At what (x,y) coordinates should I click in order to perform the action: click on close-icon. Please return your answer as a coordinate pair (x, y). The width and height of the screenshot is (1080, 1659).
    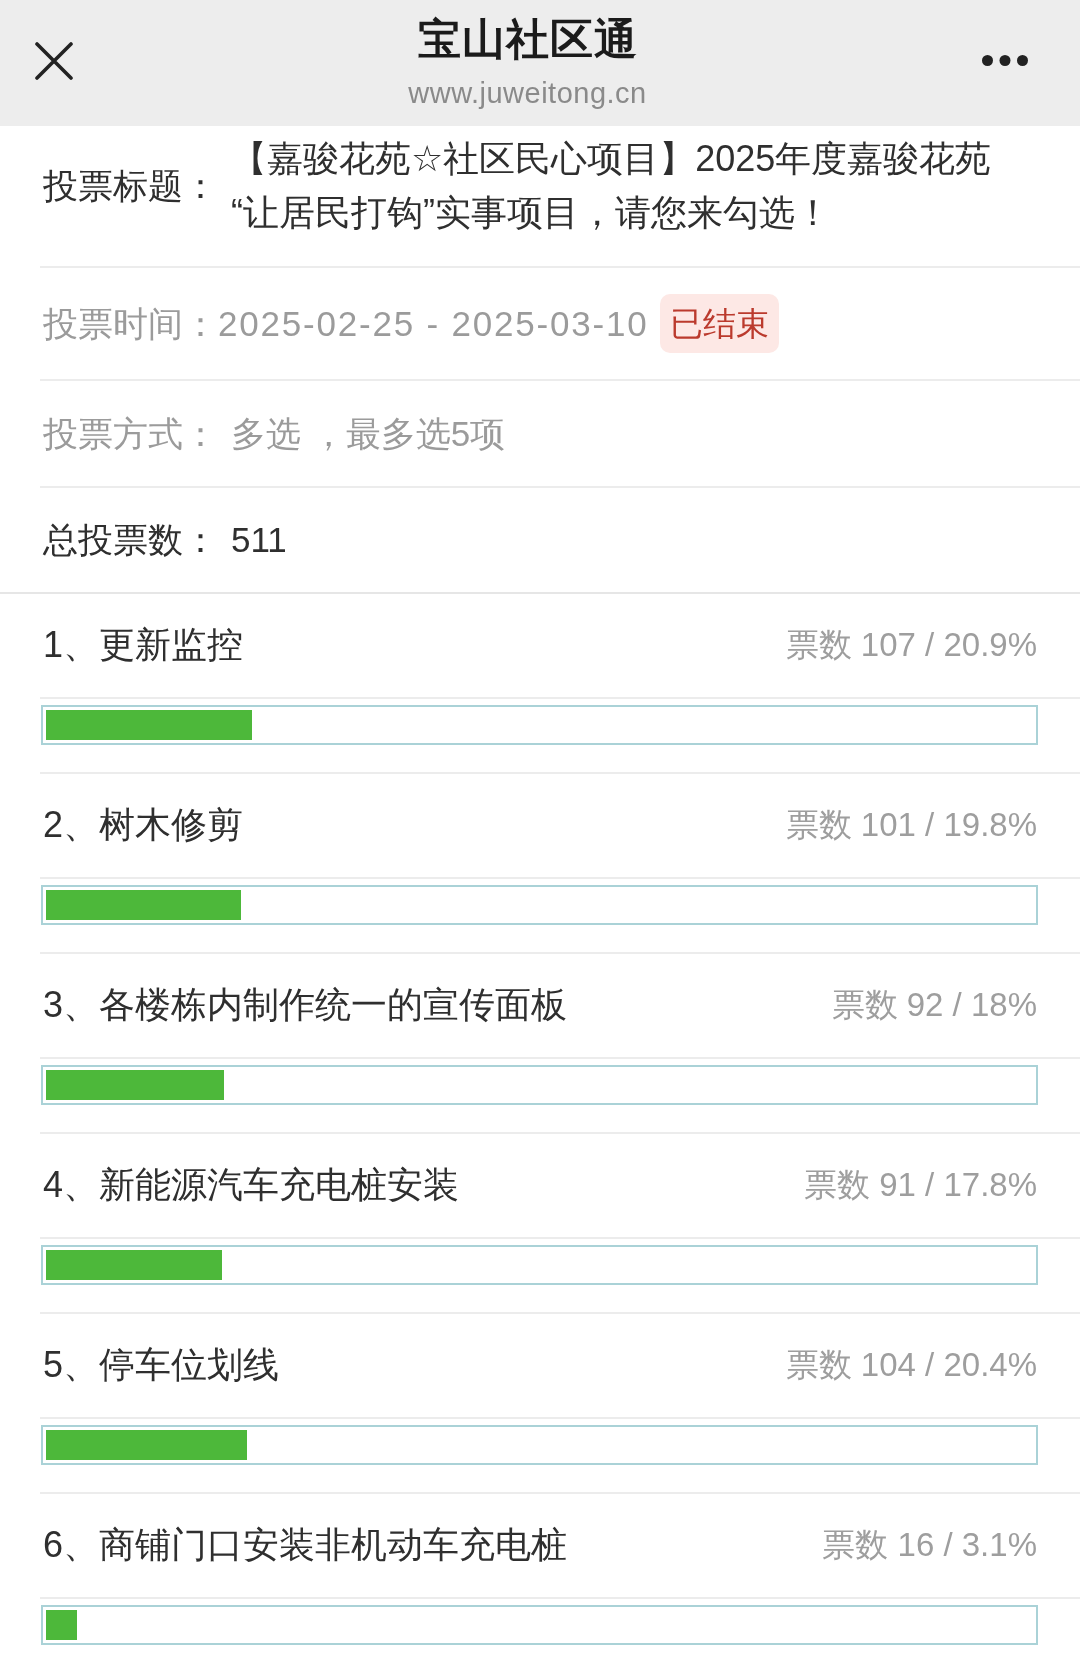
    Looking at the image, I should click on (54, 61).